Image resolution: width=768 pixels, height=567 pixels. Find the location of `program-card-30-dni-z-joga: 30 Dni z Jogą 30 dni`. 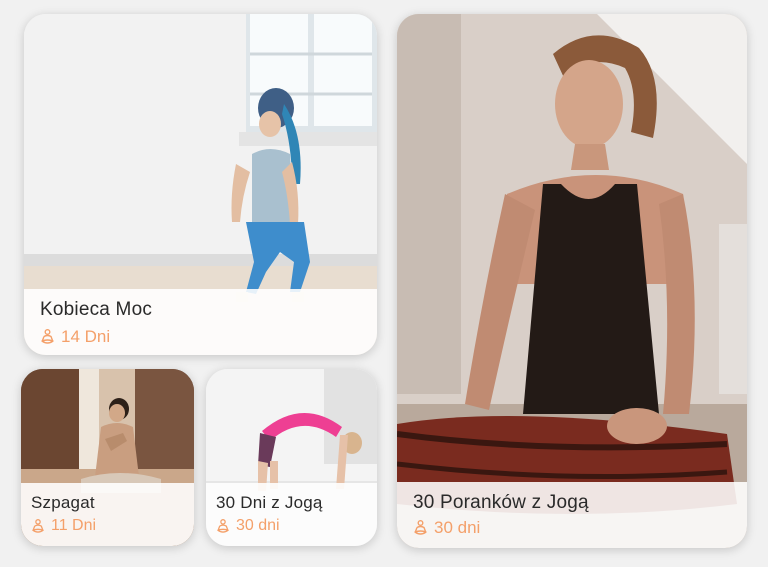

program-card-30-dni-z-joga: 30 Dni z Jogą 30 dni is located at coordinates (291, 457).